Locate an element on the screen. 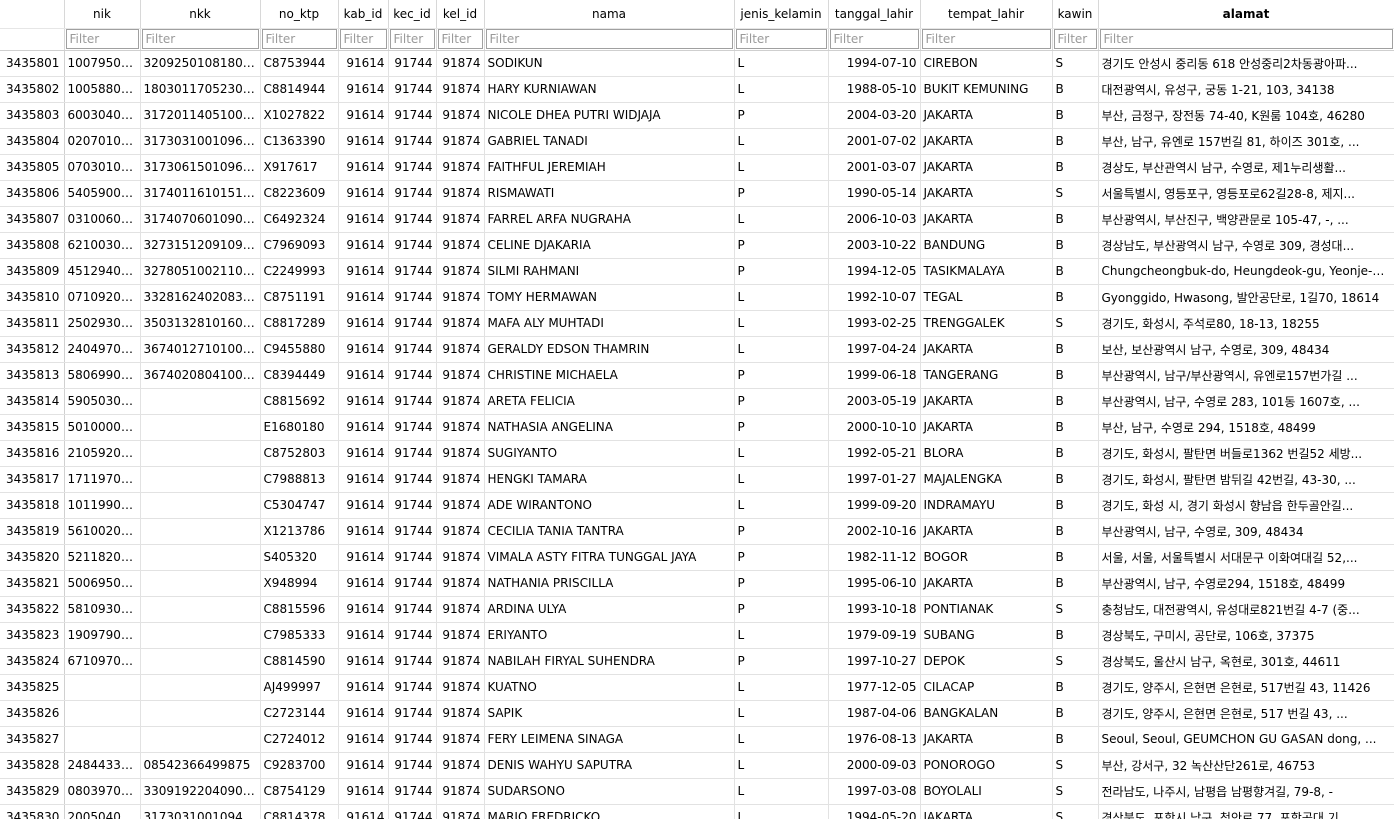 The width and height of the screenshot is (1394, 819). cell-no-ktp: C8815596 is located at coordinates (299, 609).